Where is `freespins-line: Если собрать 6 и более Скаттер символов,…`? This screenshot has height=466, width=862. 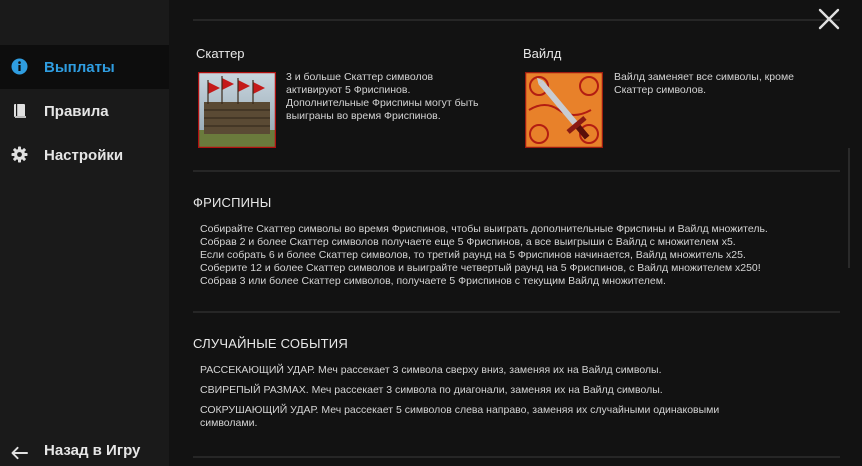
freespins-line: Если собрать 6 и более Скаттер символов,… is located at coordinates (473, 255).